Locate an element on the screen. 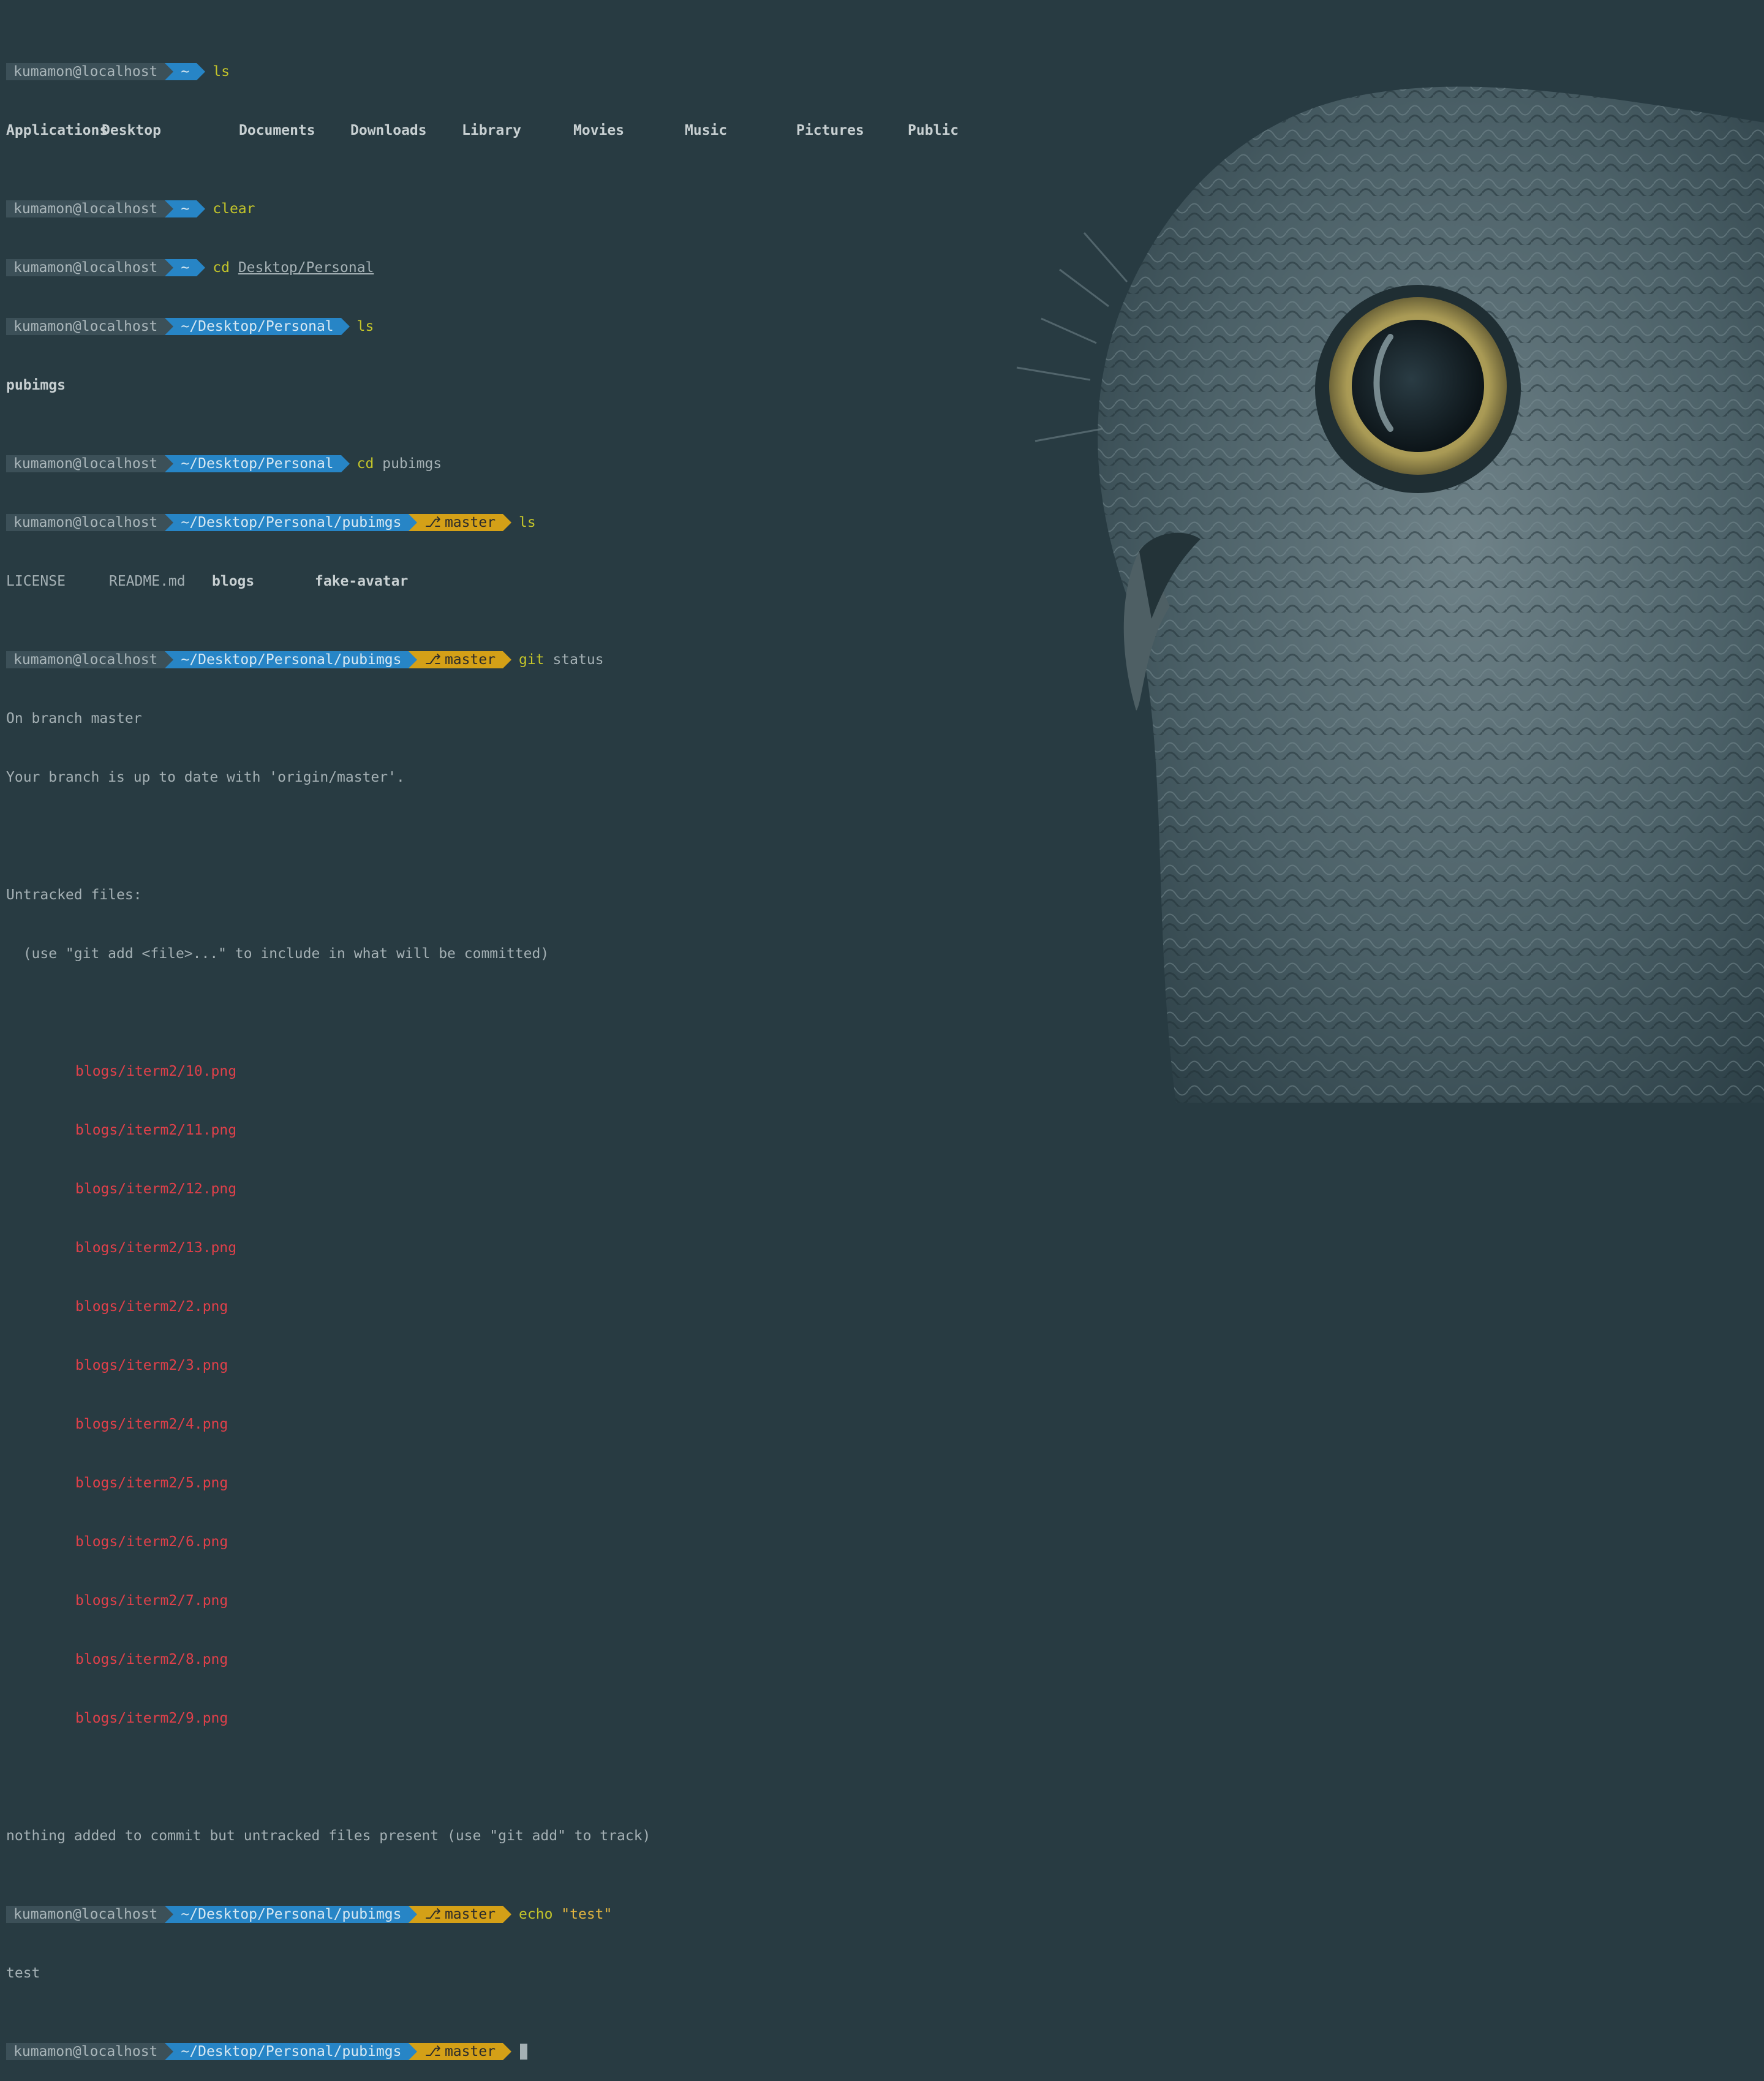 The image size is (1764, 2081). untracked-file: blogs/iterm2/2.png is located at coordinates (152, 1307).